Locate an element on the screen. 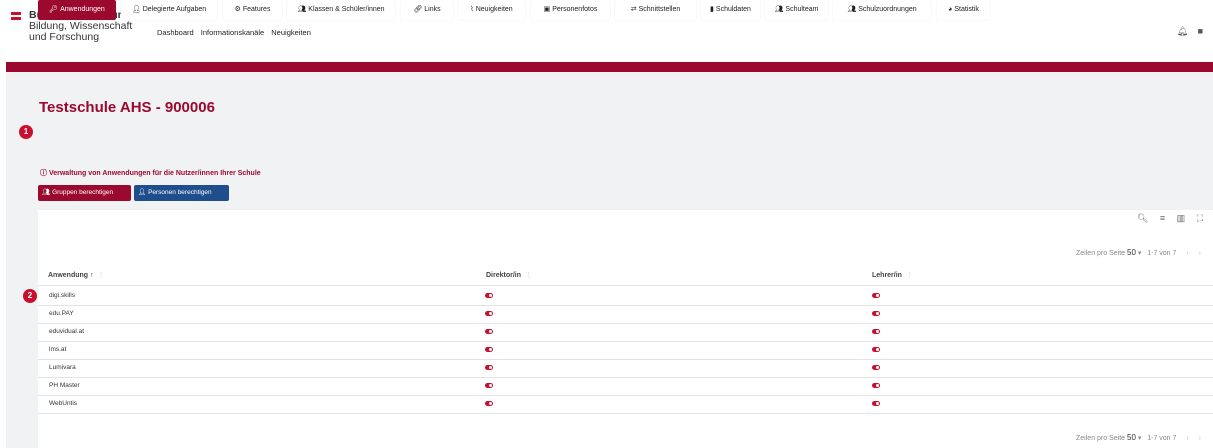 This screenshot has width=1213, height=448. nav-informationskanaele: Informationskanäle is located at coordinates (232, 32).